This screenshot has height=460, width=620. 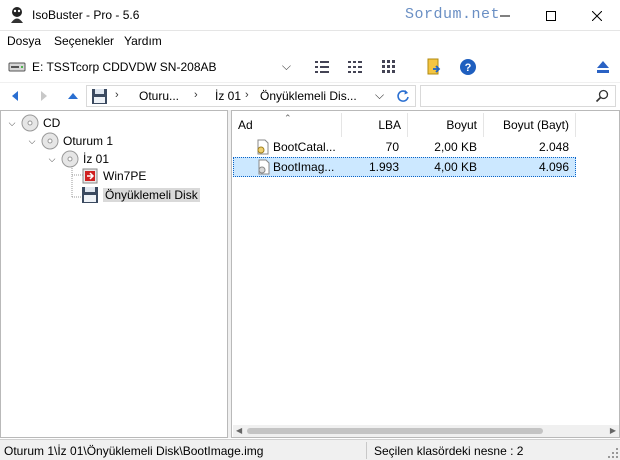 I want to click on isobuster-app-icon, so click(x=17, y=15).